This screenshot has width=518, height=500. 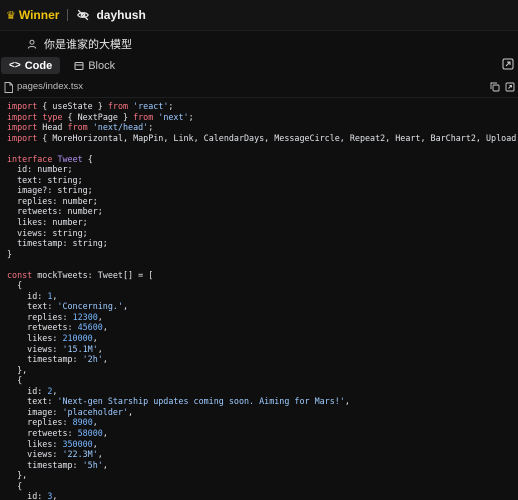 I want to click on code-token: 210000, so click(x=77, y=338).